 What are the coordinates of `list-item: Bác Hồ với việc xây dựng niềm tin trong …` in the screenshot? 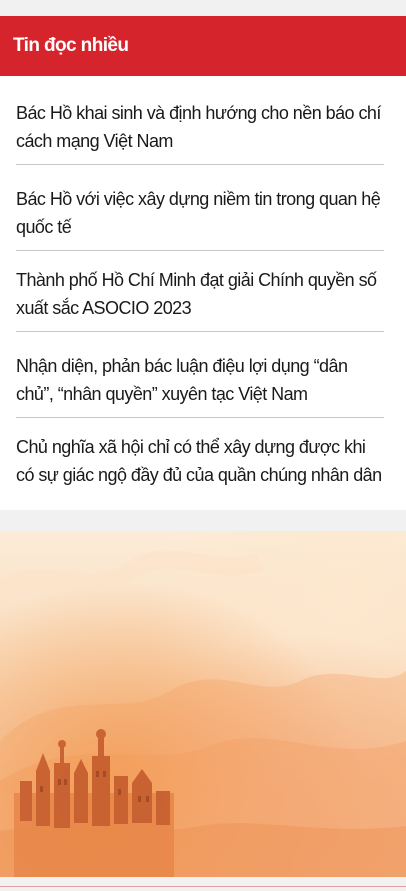 It's located at (200, 208).